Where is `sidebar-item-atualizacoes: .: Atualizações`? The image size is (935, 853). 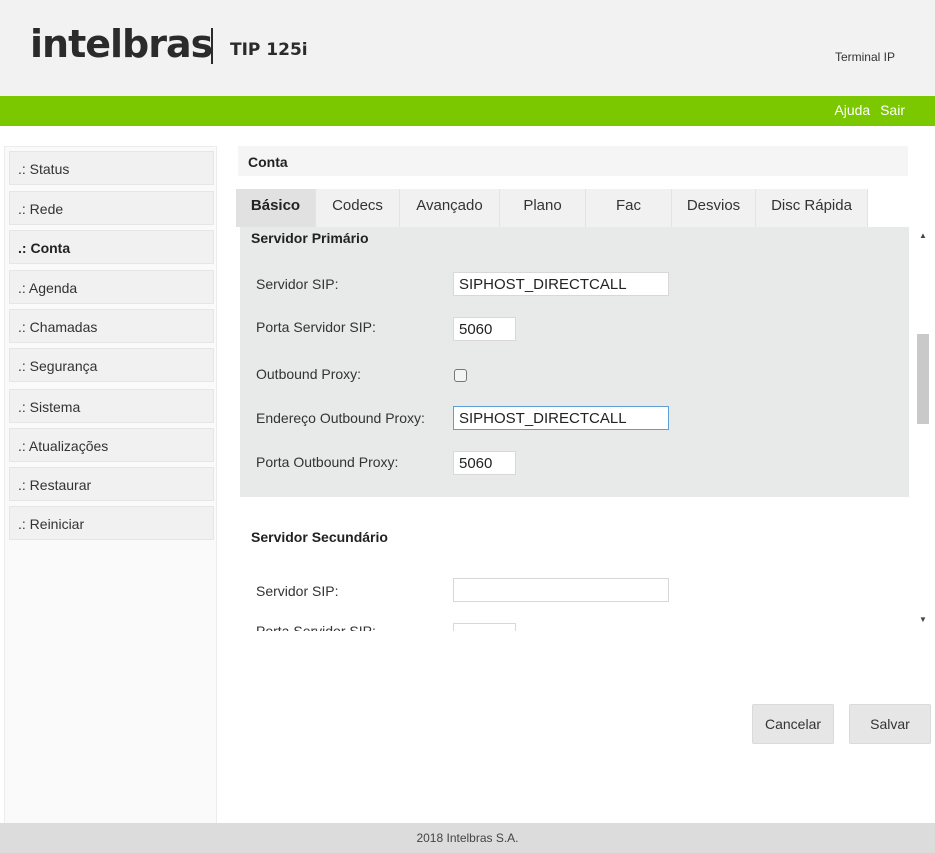
sidebar-item-atualizacoes: .: Atualizações is located at coordinates (111, 445).